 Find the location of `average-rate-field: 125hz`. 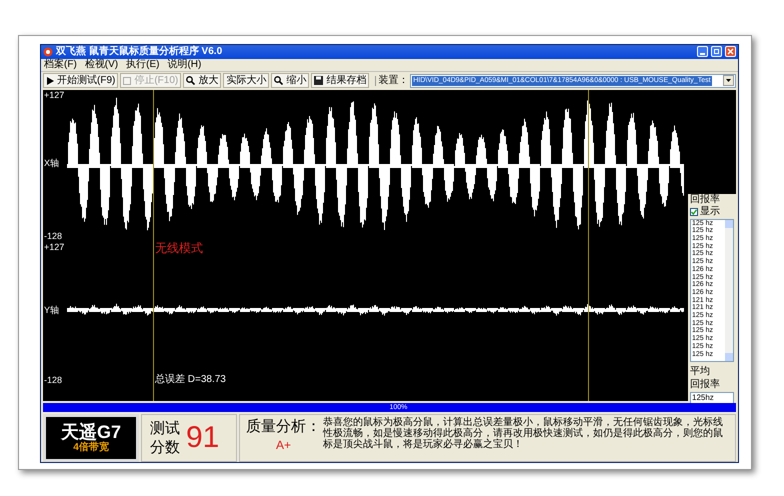

average-rate-field: 125hz is located at coordinates (712, 398).